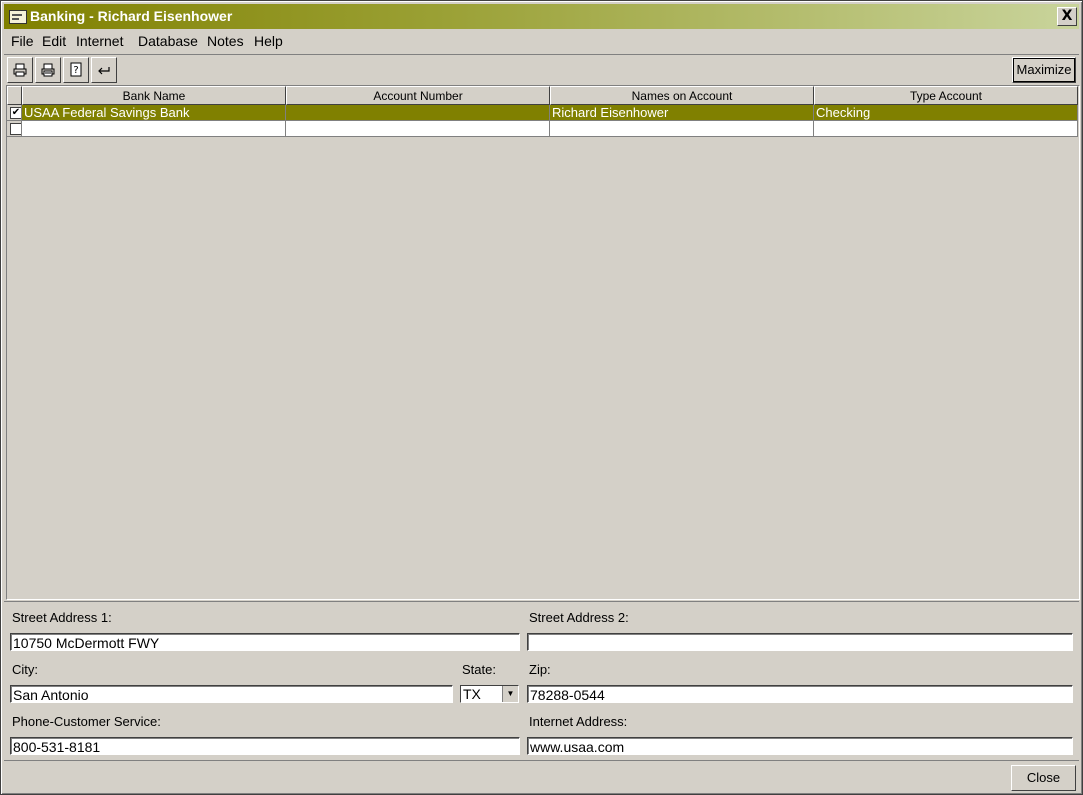 The image size is (1083, 795). I want to click on grid-header-type-account: Type Account, so click(946, 95).